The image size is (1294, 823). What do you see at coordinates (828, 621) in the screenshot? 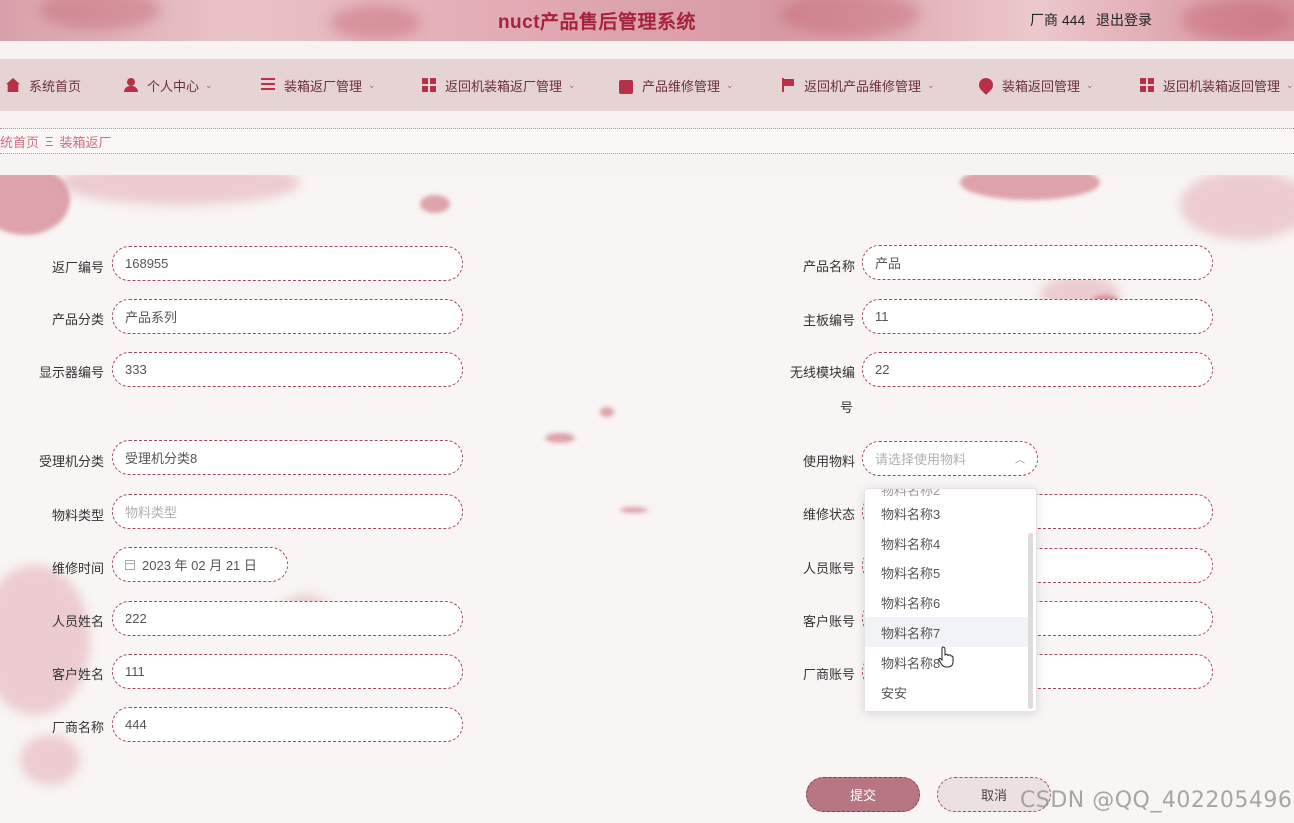
I see `customer-account-label: 客户账号` at bounding box center [828, 621].